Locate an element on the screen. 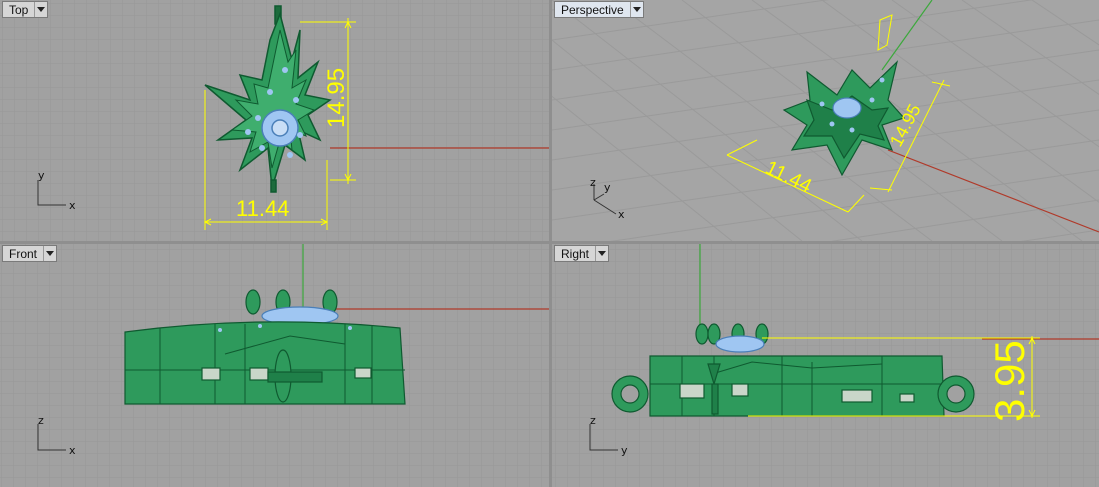 This screenshot has height=487, width=1099. top-dim-width: 11.44 is located at coordinates (262, 208).